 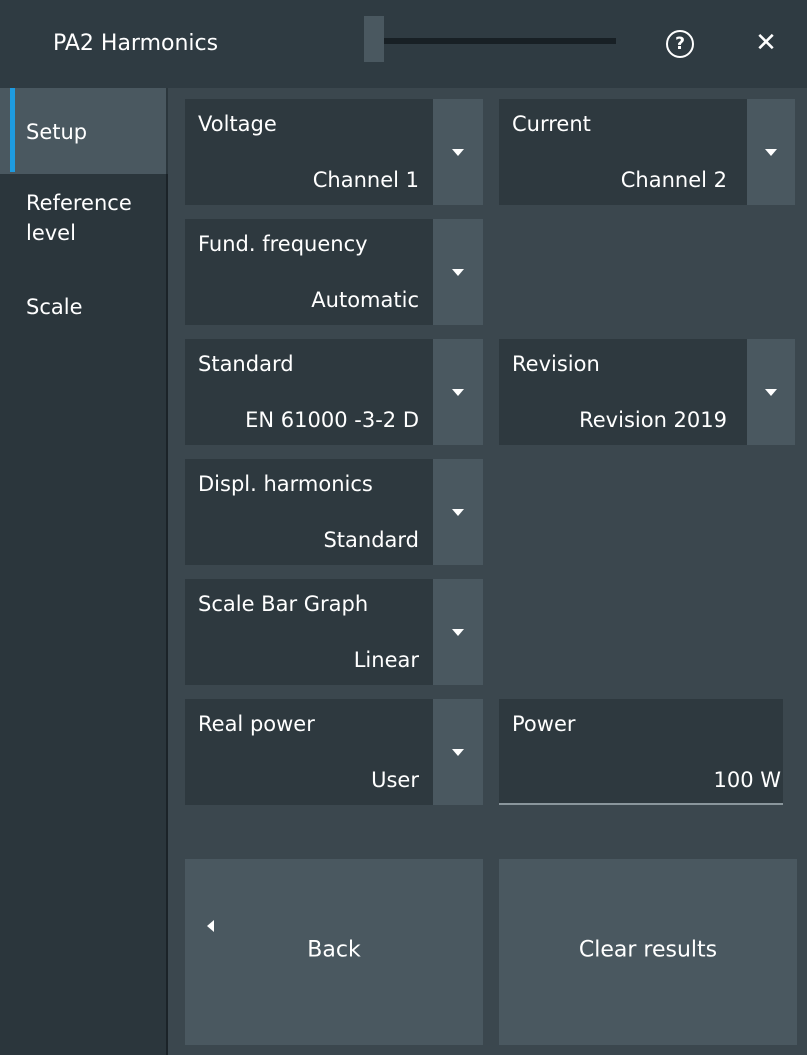 What do you see at coordinates (544, 724) in the screenshot?
I see `power-label: Power` at bounding box center [544, 724].